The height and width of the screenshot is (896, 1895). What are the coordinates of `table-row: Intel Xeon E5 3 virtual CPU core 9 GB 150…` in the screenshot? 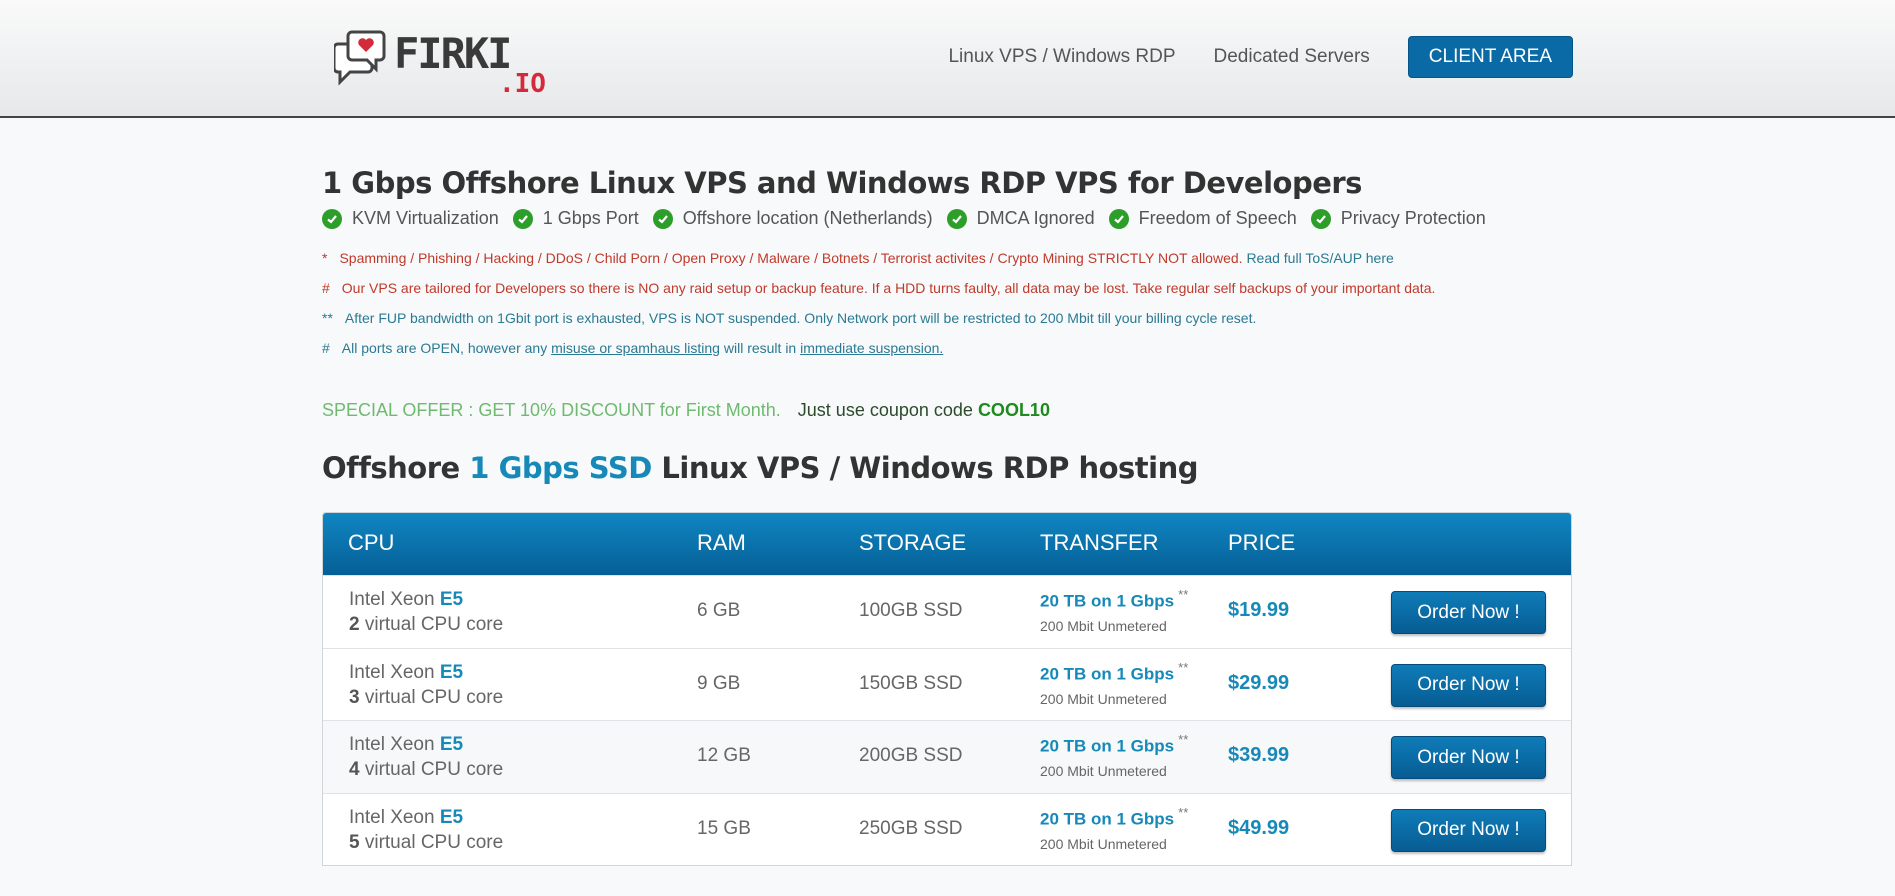 It's located at (947, 684).